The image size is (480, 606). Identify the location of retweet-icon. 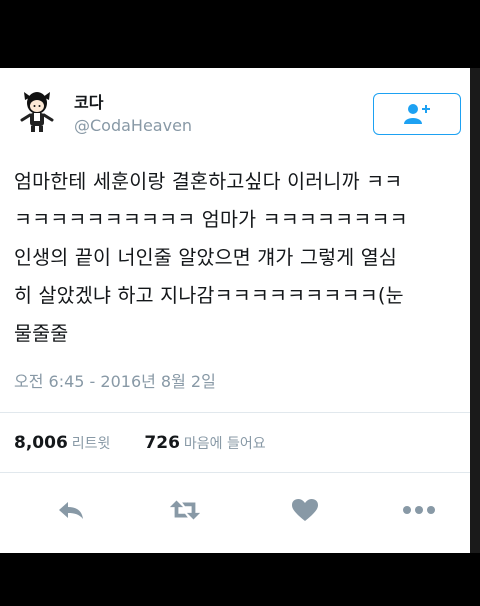
(185, 510).